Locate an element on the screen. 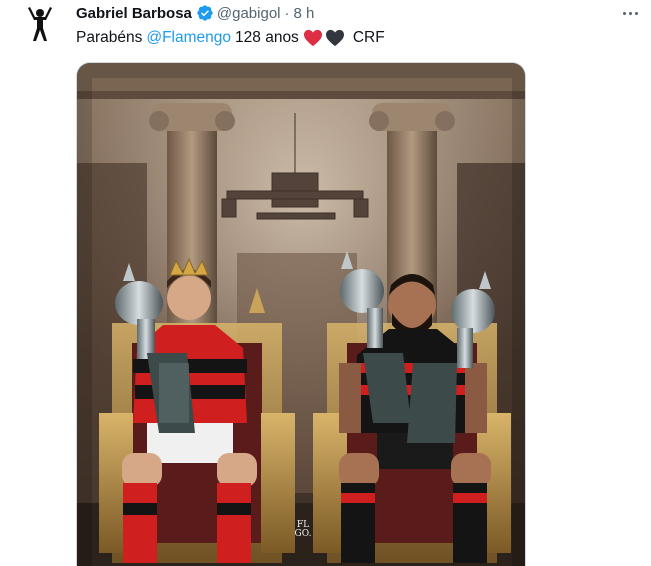 This screenshot has height=566, width=651. verified-badge-icon is located at coordinates (205, 13).